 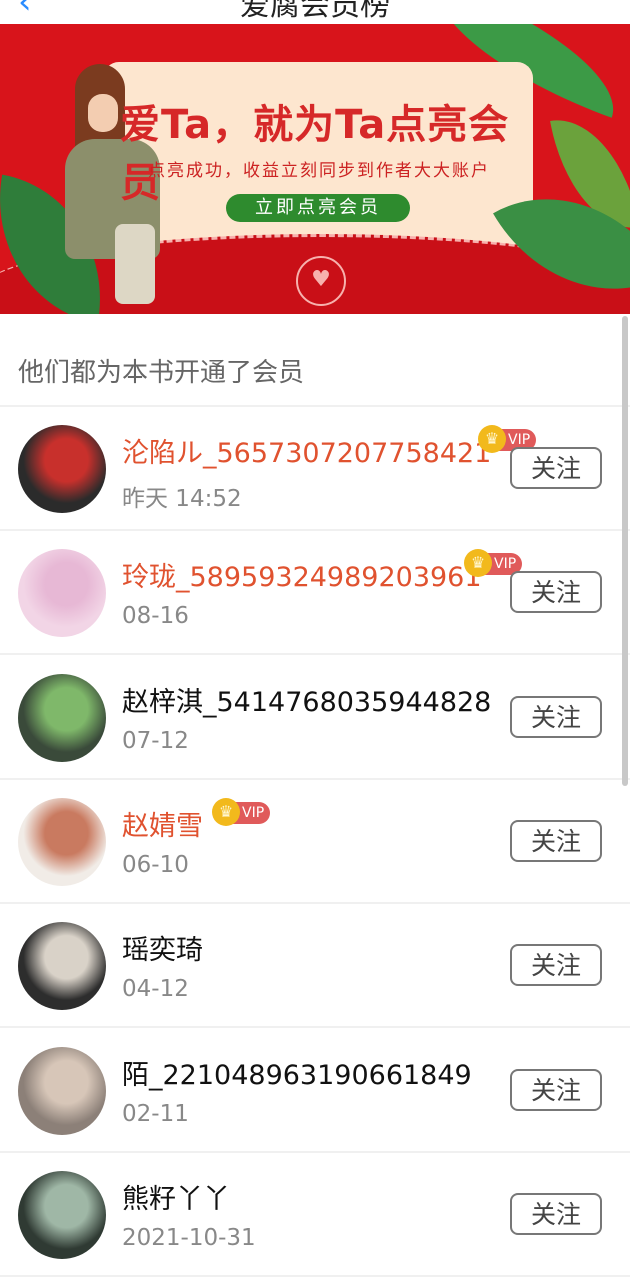 What do you see at coordinates (318, 208) in the screenshot?
I see `light-up-vip-button: 立即点亮会员` at bounding box center [318, 208].